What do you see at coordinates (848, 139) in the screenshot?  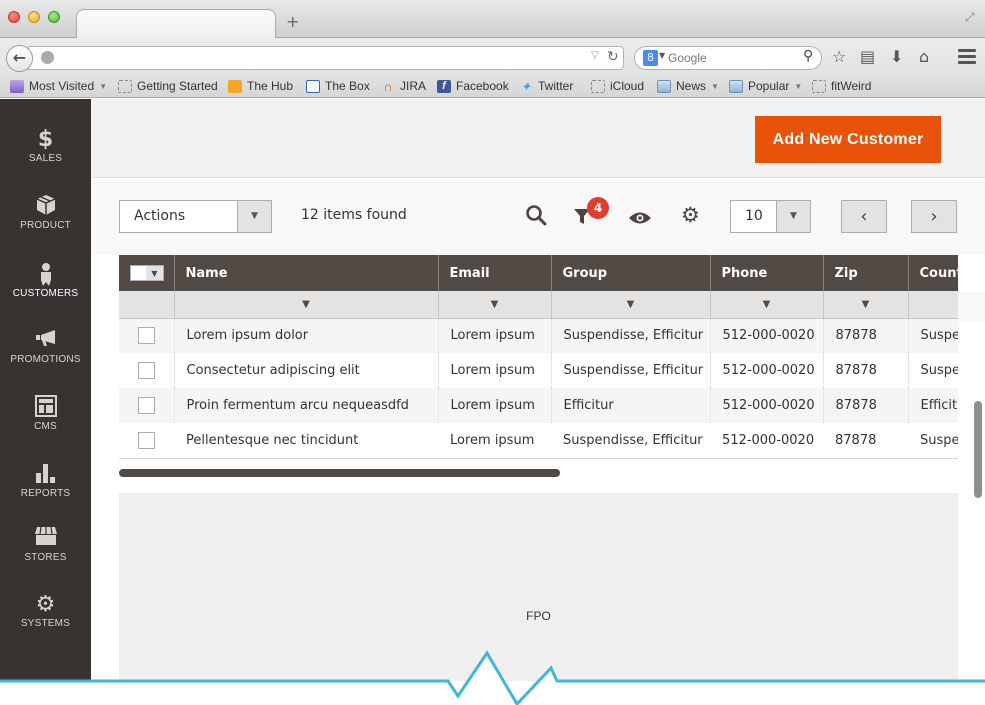 I see `add-new-customer-button: Add New Customer` at bounding box center [848, 139].